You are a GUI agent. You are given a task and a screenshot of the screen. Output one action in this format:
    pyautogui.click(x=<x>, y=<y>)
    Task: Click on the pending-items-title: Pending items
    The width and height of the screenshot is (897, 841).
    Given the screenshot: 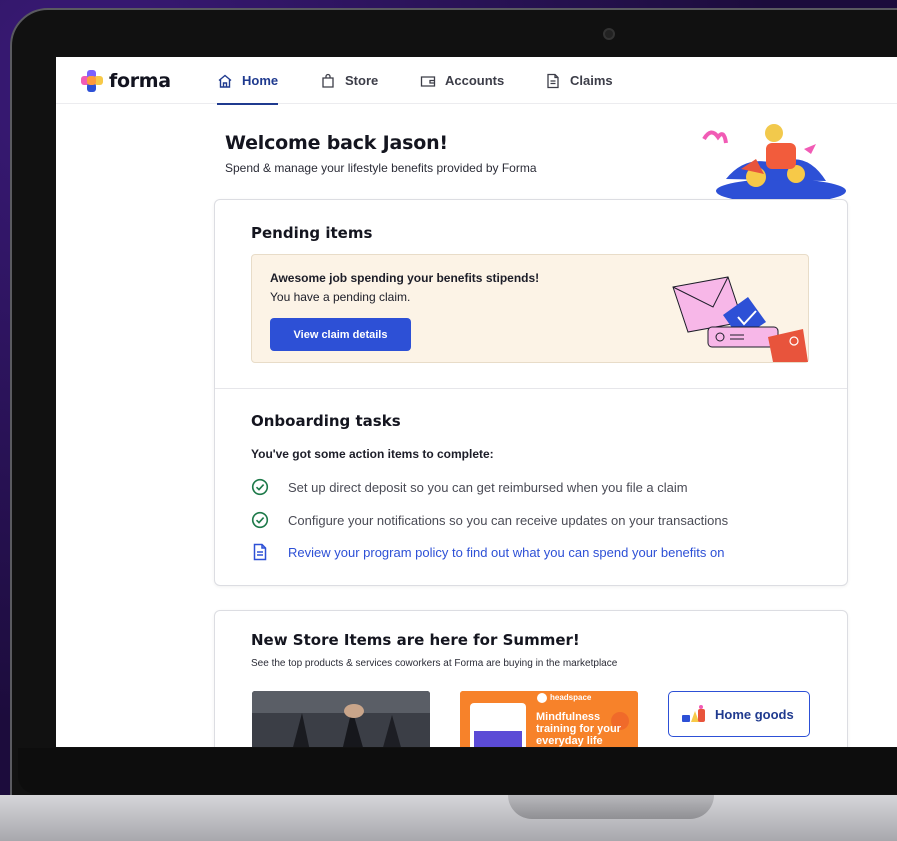 What is the action you would take?
    pyautogui.click(x=312, y=233)
    